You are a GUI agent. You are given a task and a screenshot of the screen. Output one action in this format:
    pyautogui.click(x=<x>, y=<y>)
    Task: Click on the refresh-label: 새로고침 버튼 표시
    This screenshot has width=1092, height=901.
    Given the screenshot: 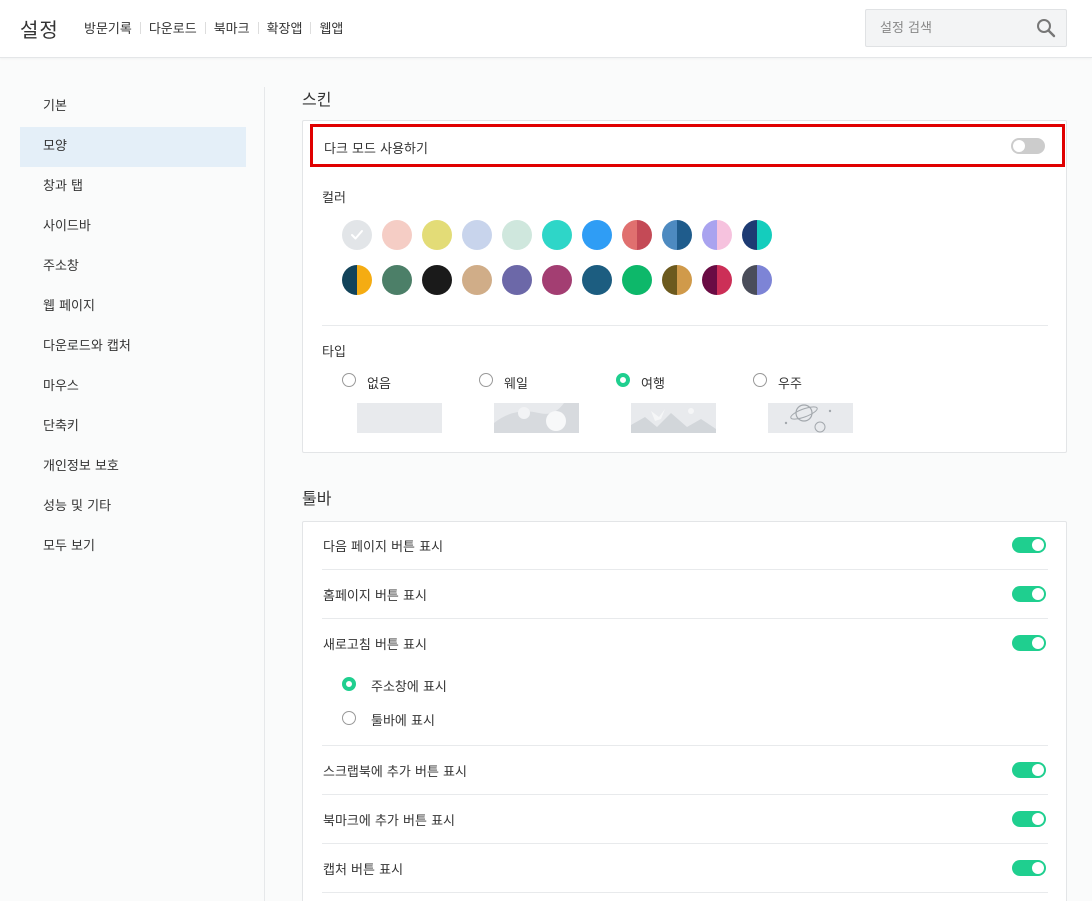 What is the action you would take?
    pyautogui.click(x=375, y=645)
    